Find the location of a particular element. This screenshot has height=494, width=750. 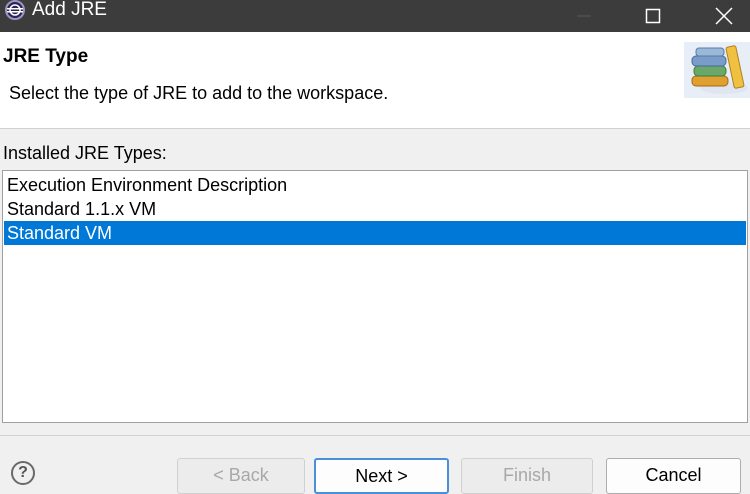

page-title: JRE Type is located at coordinates (46, 56).